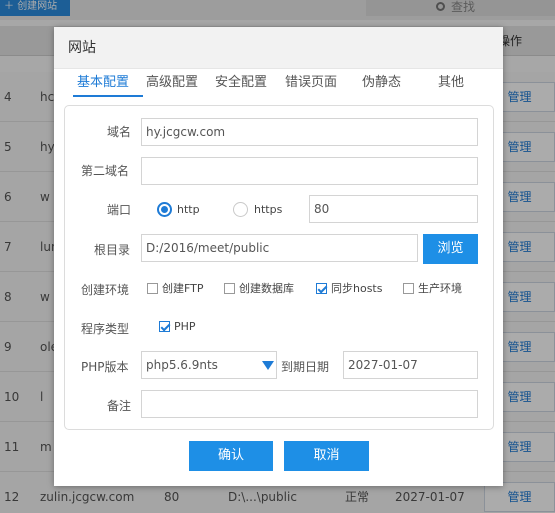  What do you see at coordinates (241, 83) in the screenshot?
I see `tab-security-config: 安全配置` at bounding box center [241, 83].